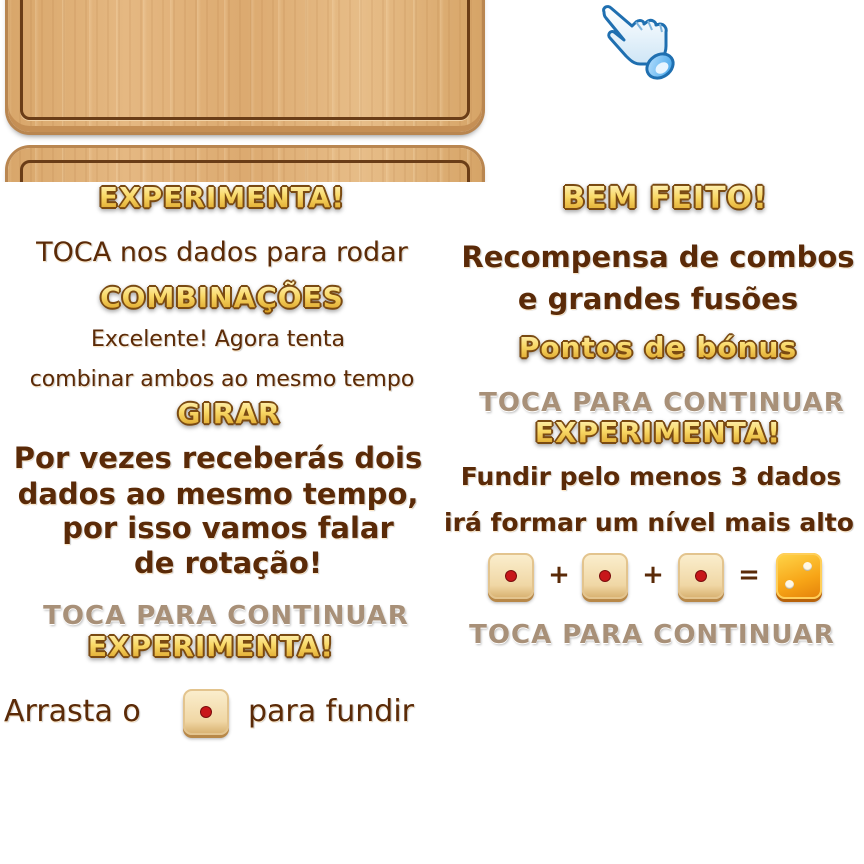  Describe the element at coordinates (222, 379) in the screenshot. I see `combo-instruction-line2: combinar ambos ao mesmo tempo` at that location.